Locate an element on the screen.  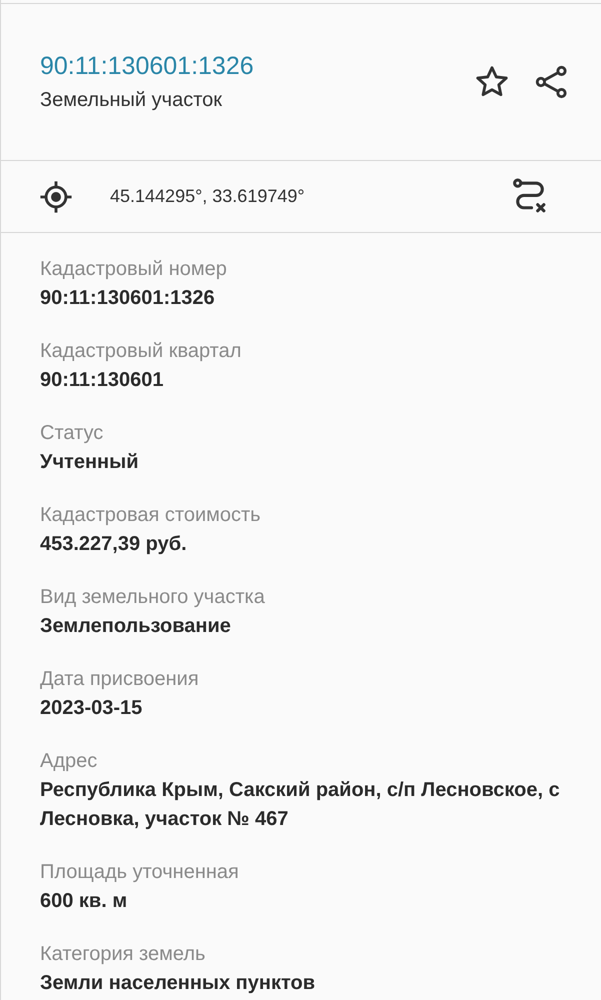
field-label: Дата присвоения is located at coordinates (120, 679).